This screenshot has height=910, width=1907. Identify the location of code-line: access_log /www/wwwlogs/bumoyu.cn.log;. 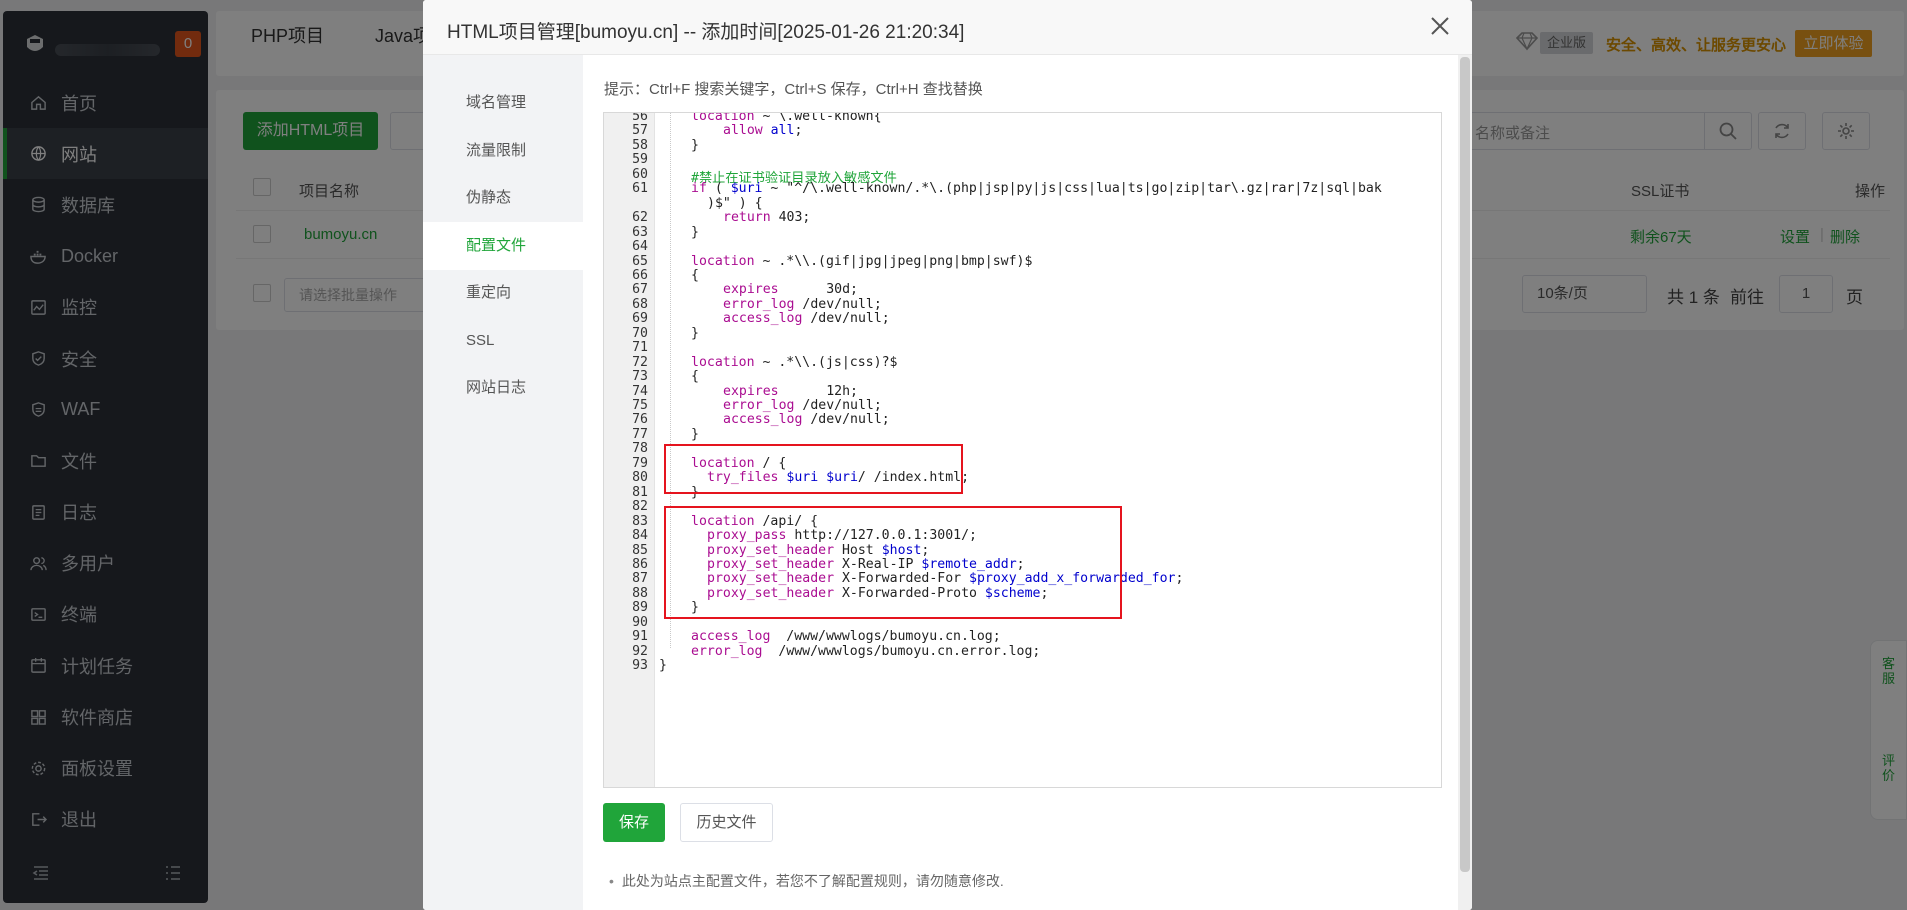
(846, 636).